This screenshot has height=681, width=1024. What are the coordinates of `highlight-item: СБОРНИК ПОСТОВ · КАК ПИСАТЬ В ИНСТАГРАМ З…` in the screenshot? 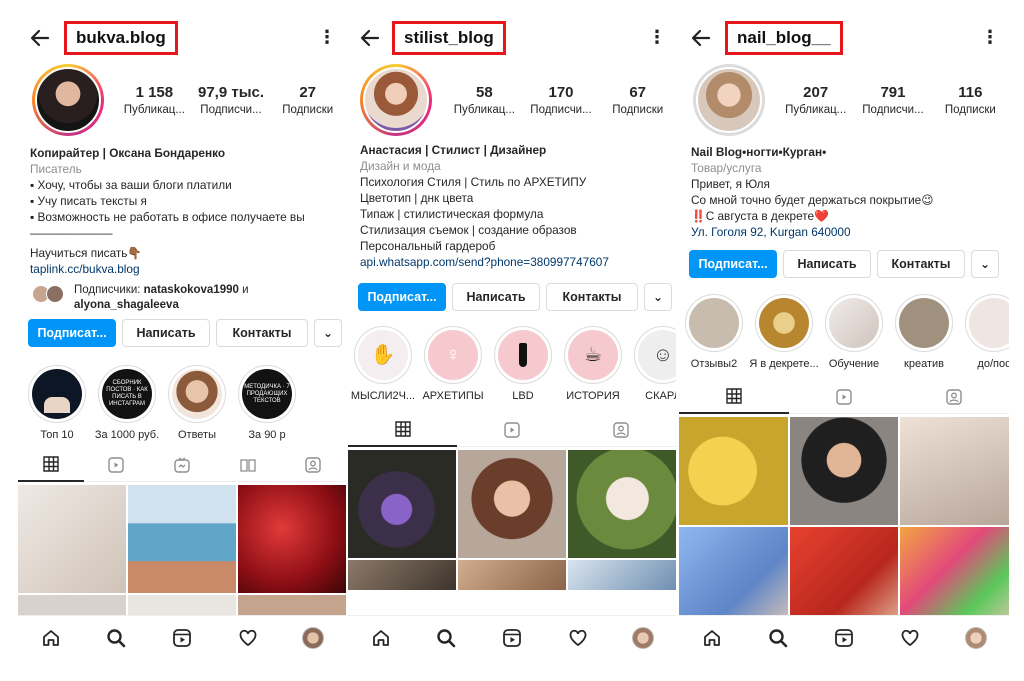 It's located at (127, 405).